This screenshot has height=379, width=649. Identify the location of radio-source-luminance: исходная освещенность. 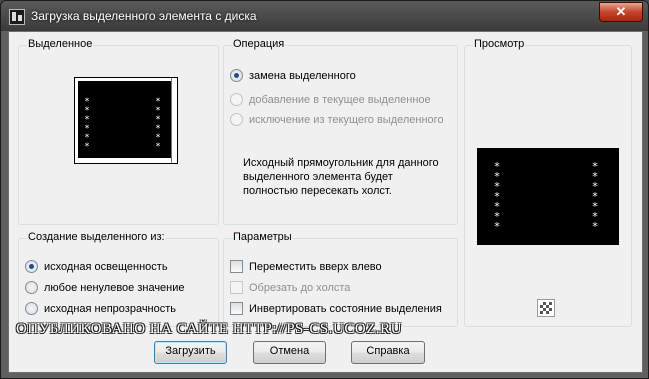
(96, 267).